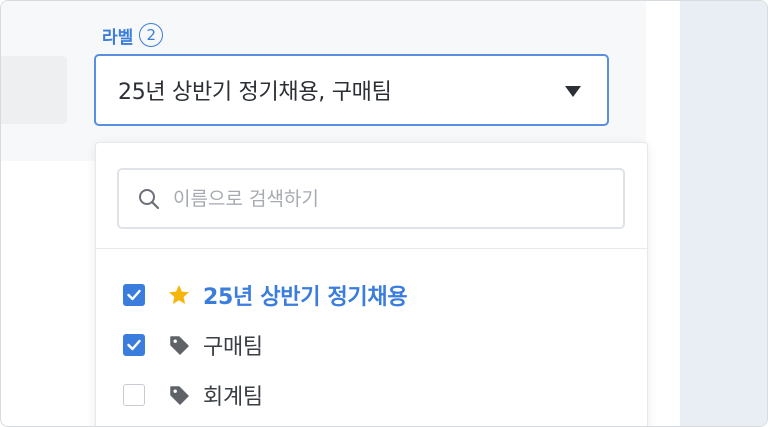 Image resolution: width=768 pixels, height=427 pixels. Describe the element at coordinates (149, 199) in the screenshot. I see `search-icon` at that location.